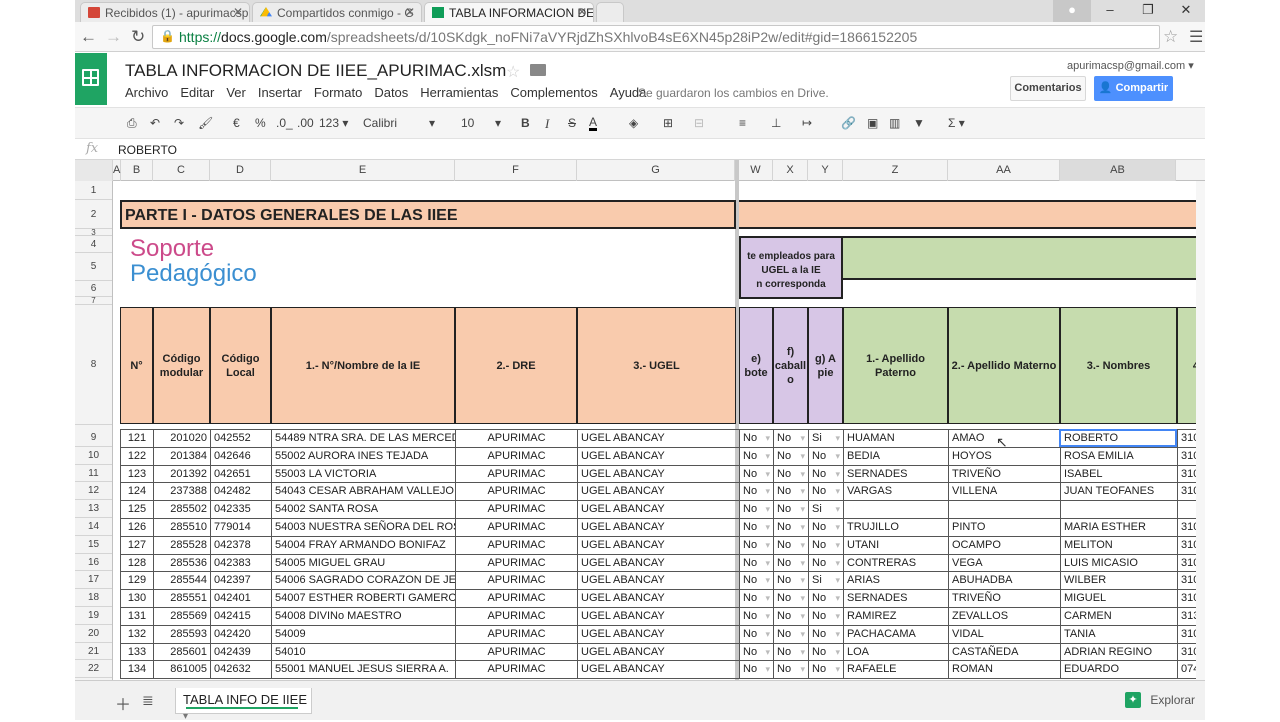 The width and height of the screenshot is (1280, 722). What do you see at coordinates (895, 545) in the screenshot?
I see `table-cell: UTANI` at bounding box center [895, 545].